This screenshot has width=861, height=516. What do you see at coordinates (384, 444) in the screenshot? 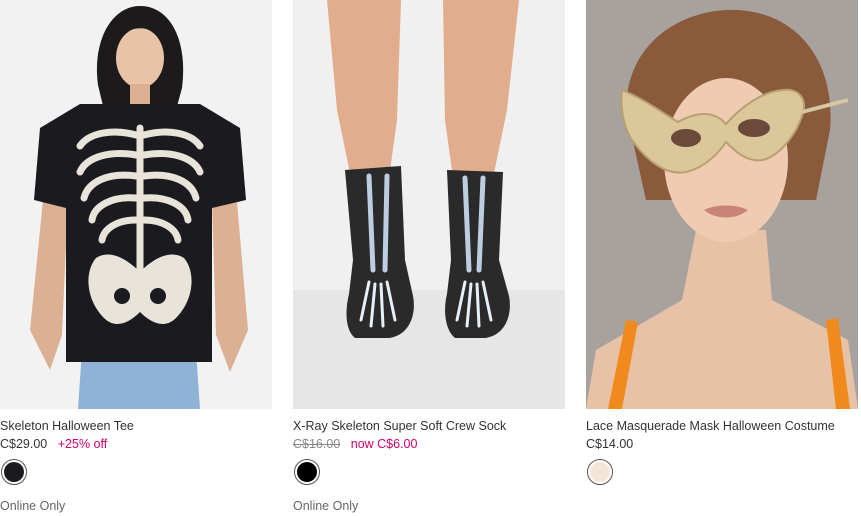
I see `sale-price: now C$6.00` at bounding box center [384, 444].